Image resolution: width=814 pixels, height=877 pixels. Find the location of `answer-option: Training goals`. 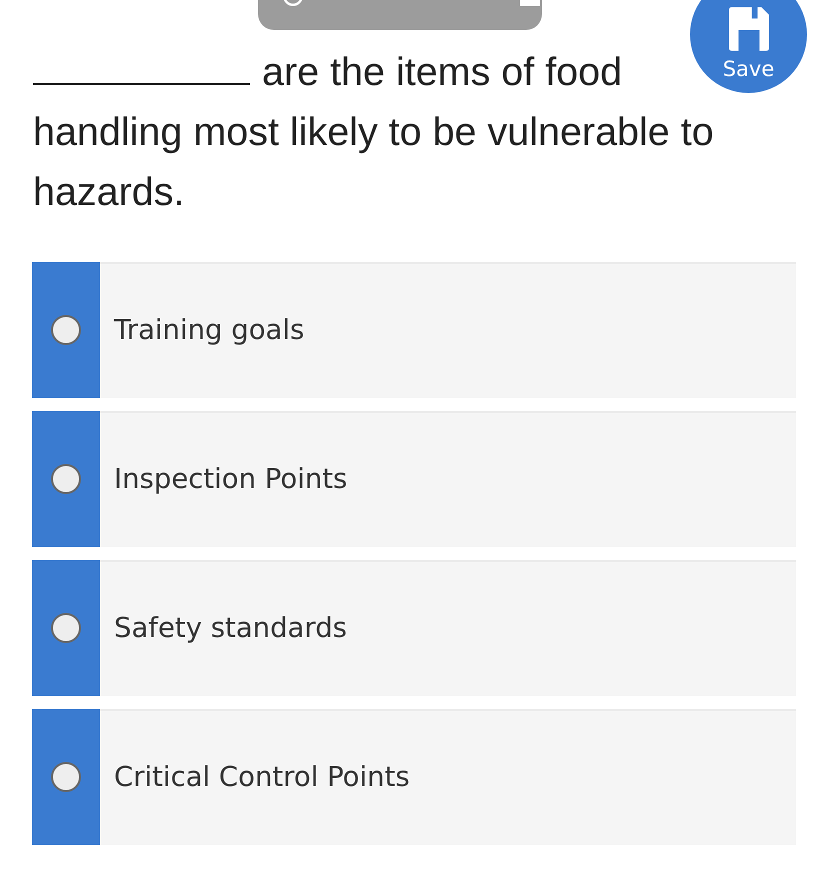

answer-option: Training goals is located at coordinates (414, 330).